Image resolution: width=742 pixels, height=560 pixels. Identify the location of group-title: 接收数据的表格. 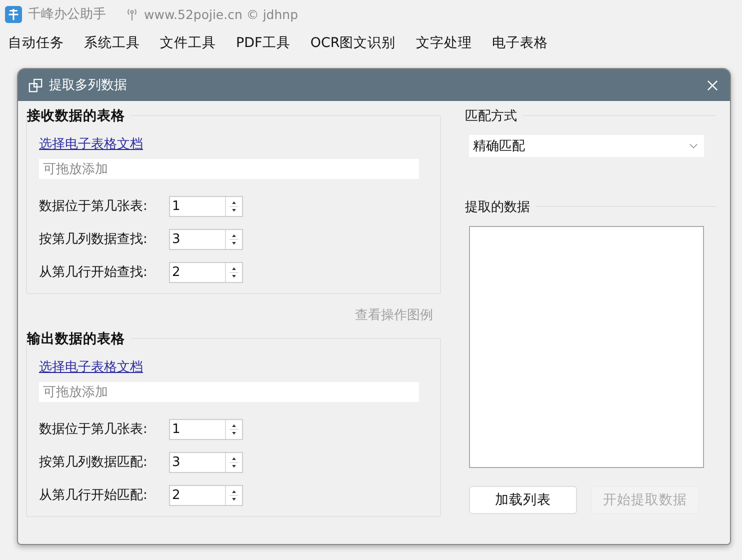
(79, 116).